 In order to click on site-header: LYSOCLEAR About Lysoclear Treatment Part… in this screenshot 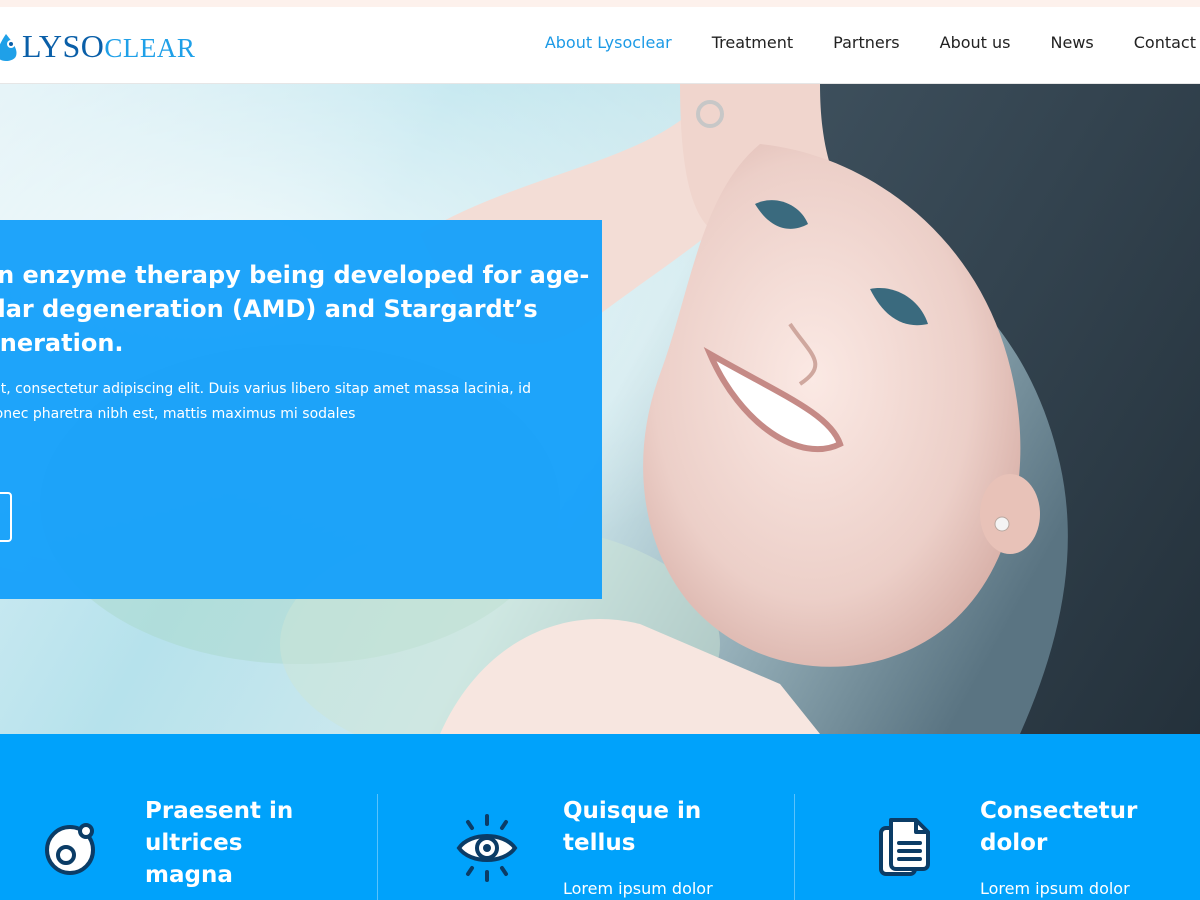, I will do `click(600, 45)`.